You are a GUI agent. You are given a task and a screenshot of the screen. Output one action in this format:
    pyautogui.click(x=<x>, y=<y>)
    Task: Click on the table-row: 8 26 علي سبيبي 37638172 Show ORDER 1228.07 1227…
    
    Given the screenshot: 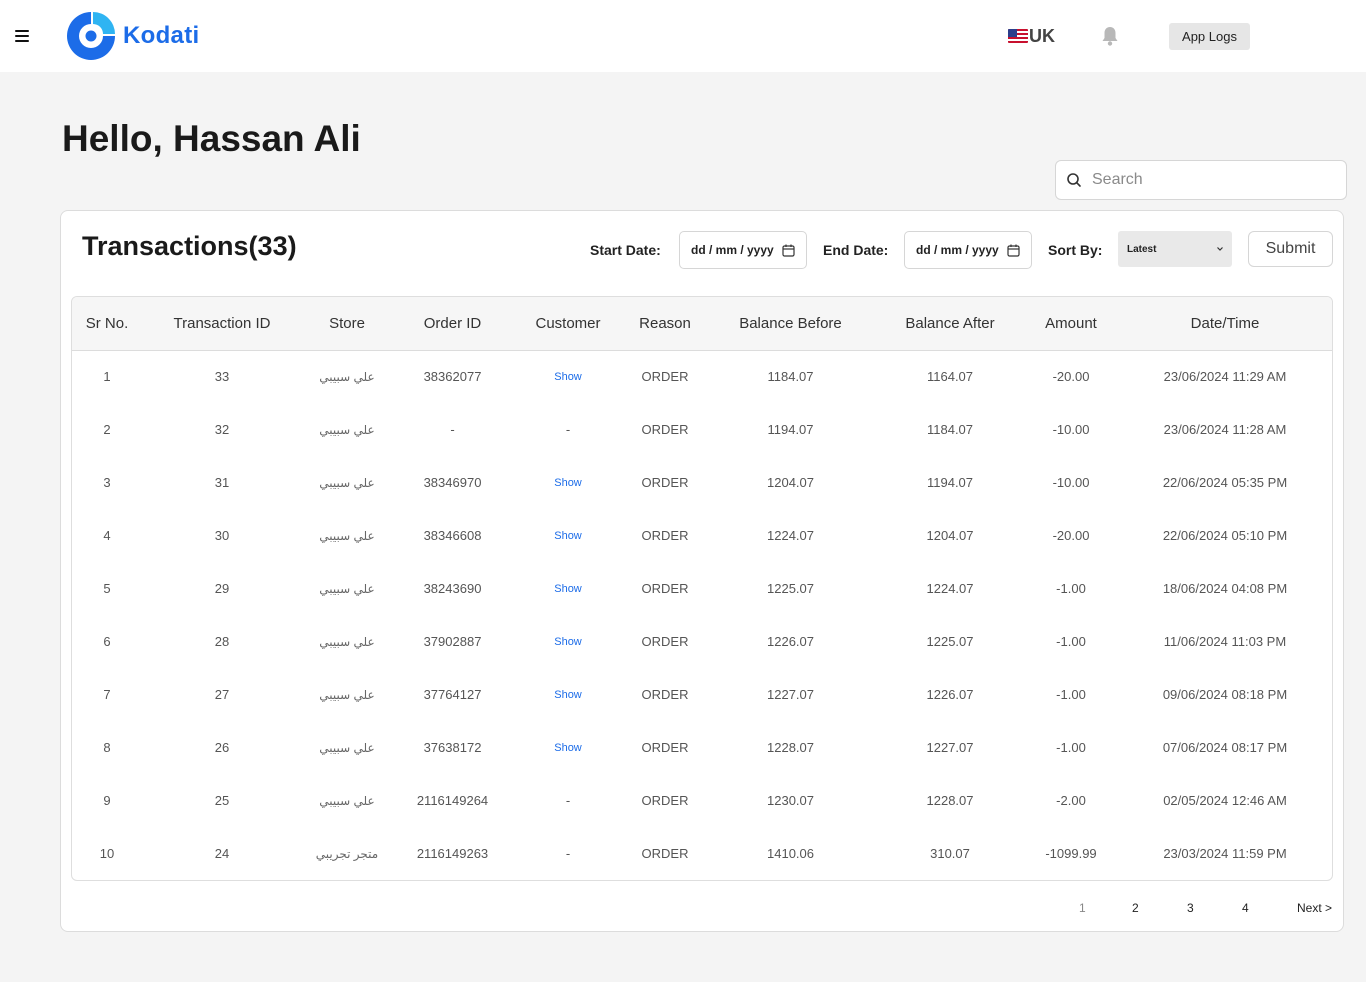 What is the action you would take?
    pyautogui.click(x=702, y=747)
    